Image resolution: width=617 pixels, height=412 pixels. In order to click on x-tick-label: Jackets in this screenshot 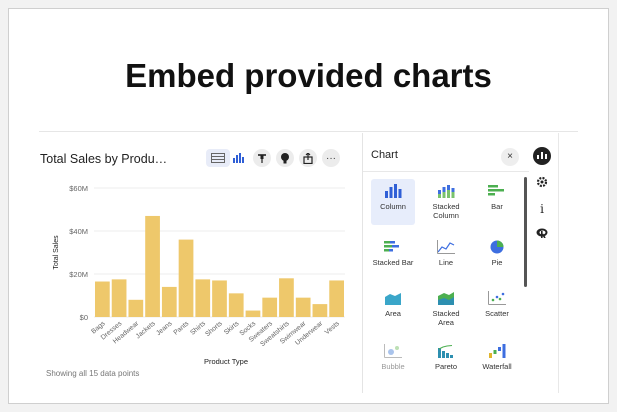, I will do `click(146, 330)`.